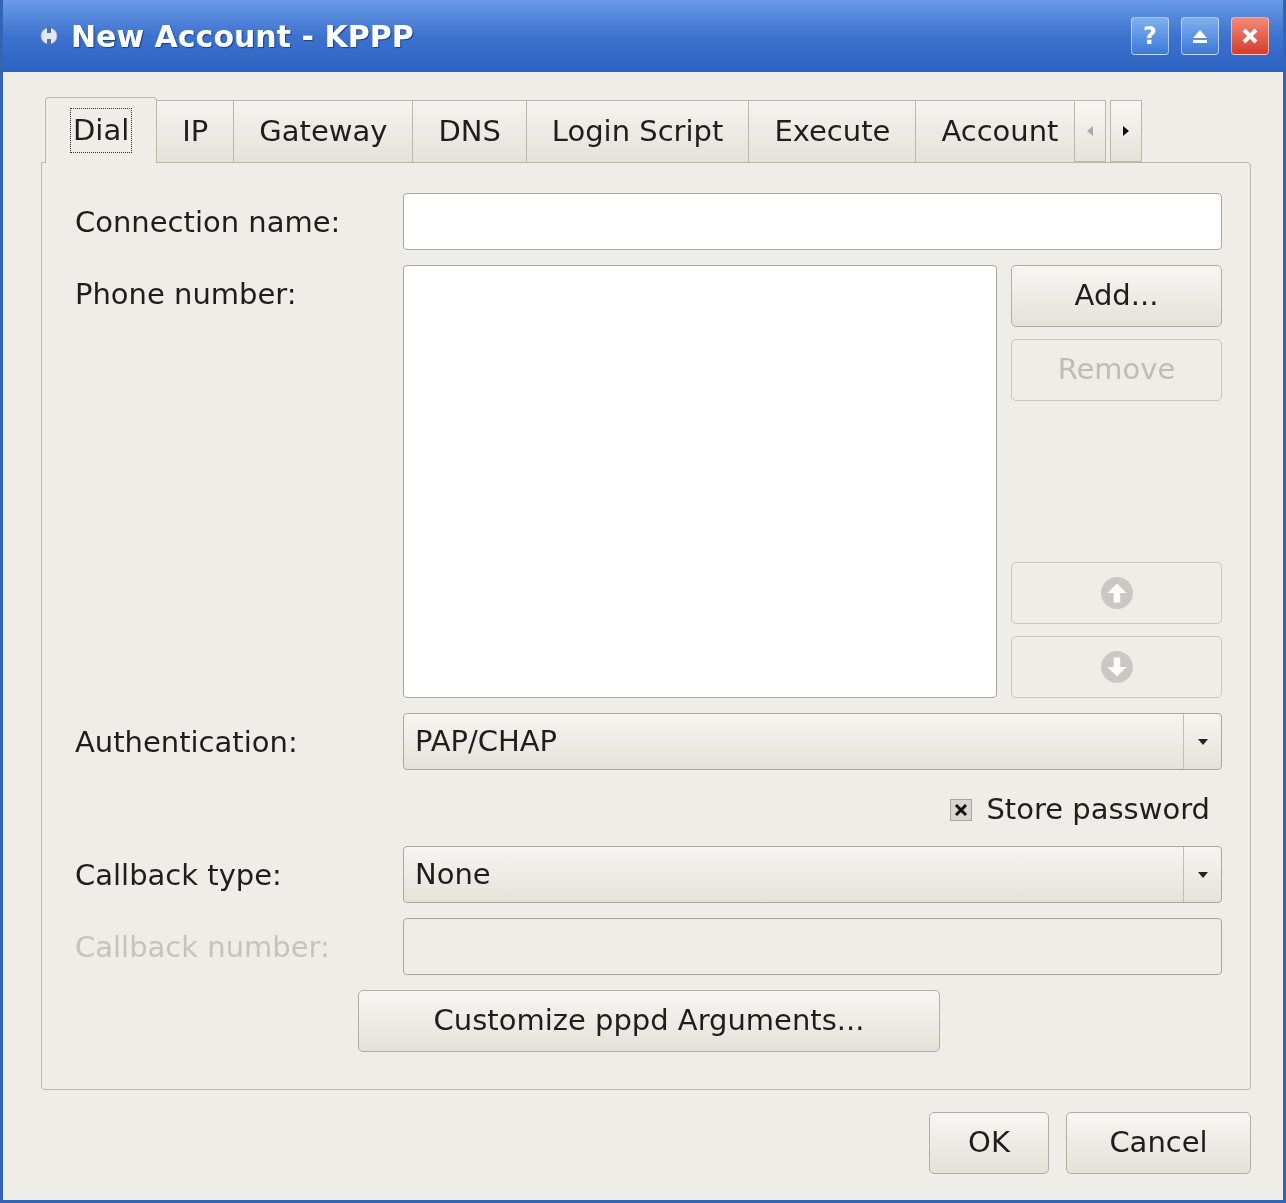 The image size is (1286, 1203). What do you see at coordinates (995, 131) in the screenshot?
I see `tab: Account` at bounding box center [995, 131].